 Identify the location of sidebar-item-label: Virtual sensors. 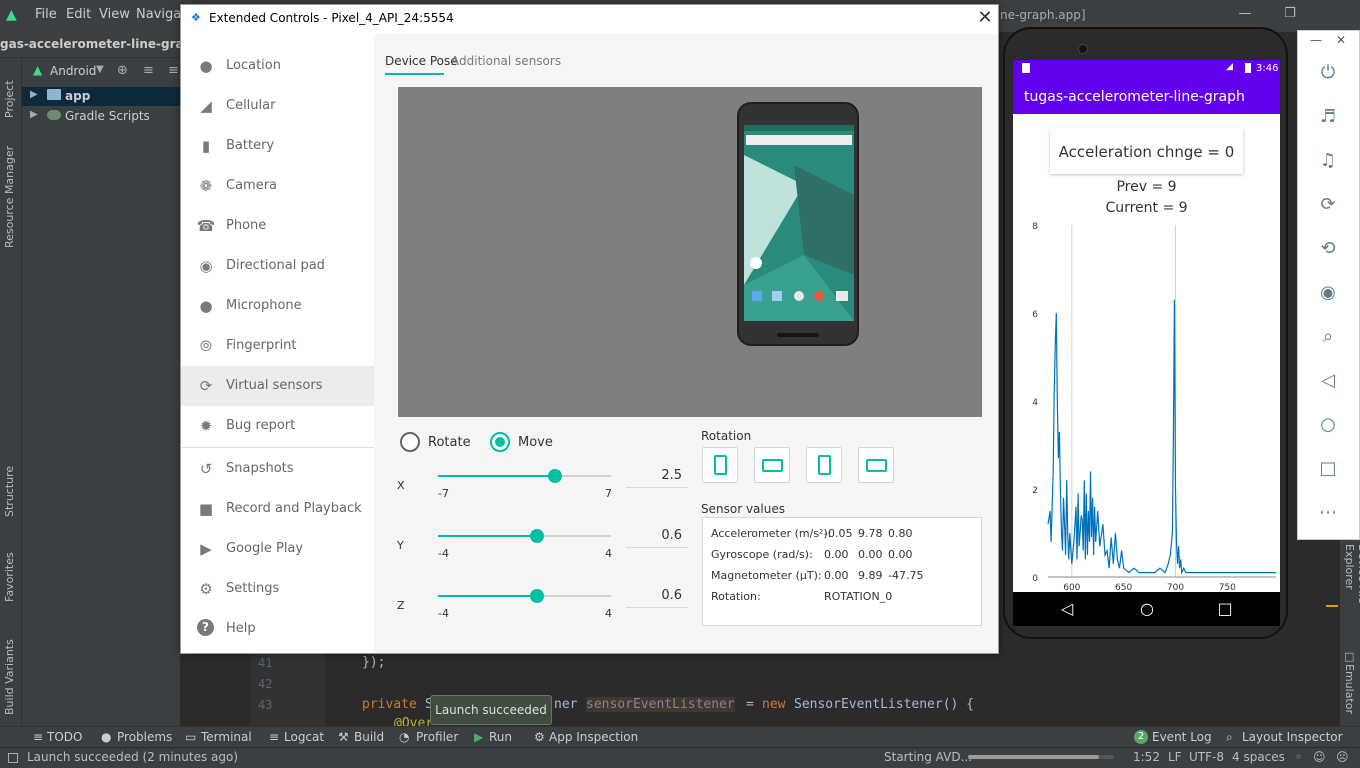
(274, 385).